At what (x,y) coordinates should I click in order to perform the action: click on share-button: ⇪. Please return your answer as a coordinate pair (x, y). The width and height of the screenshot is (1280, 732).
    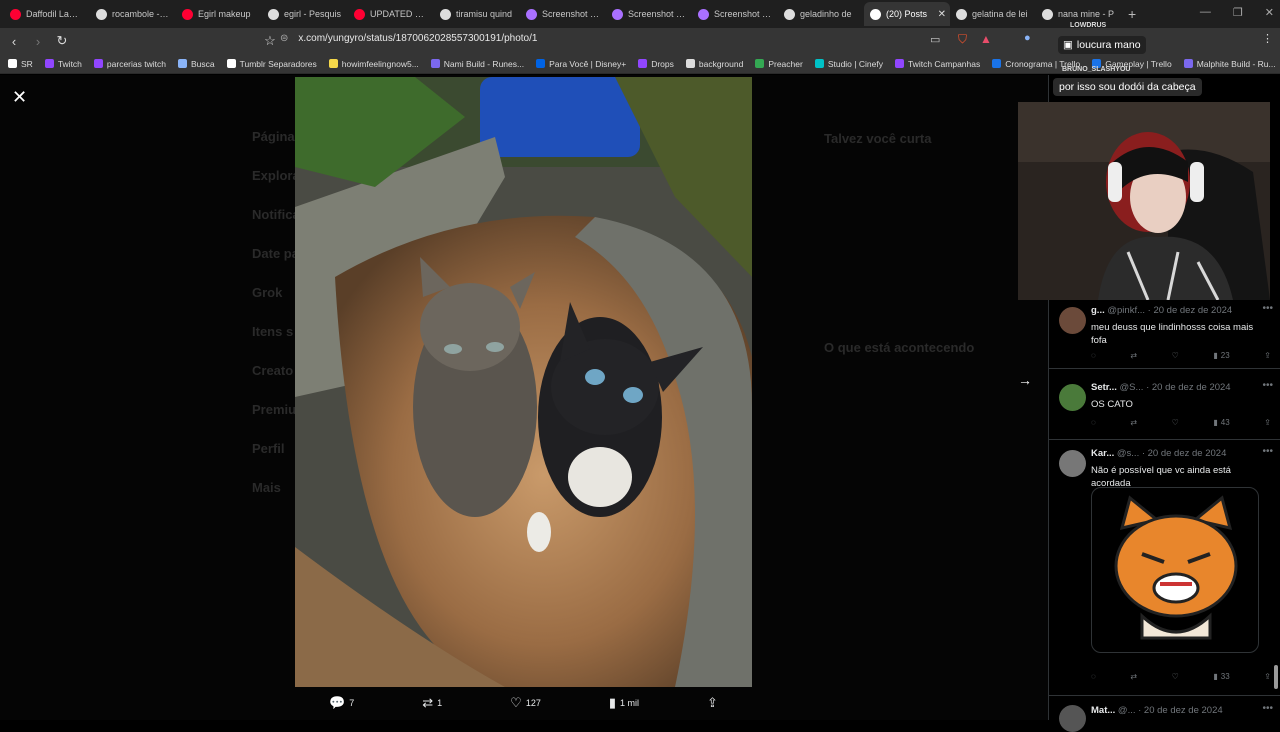
    Looking at the image, I should click on (712, 703).